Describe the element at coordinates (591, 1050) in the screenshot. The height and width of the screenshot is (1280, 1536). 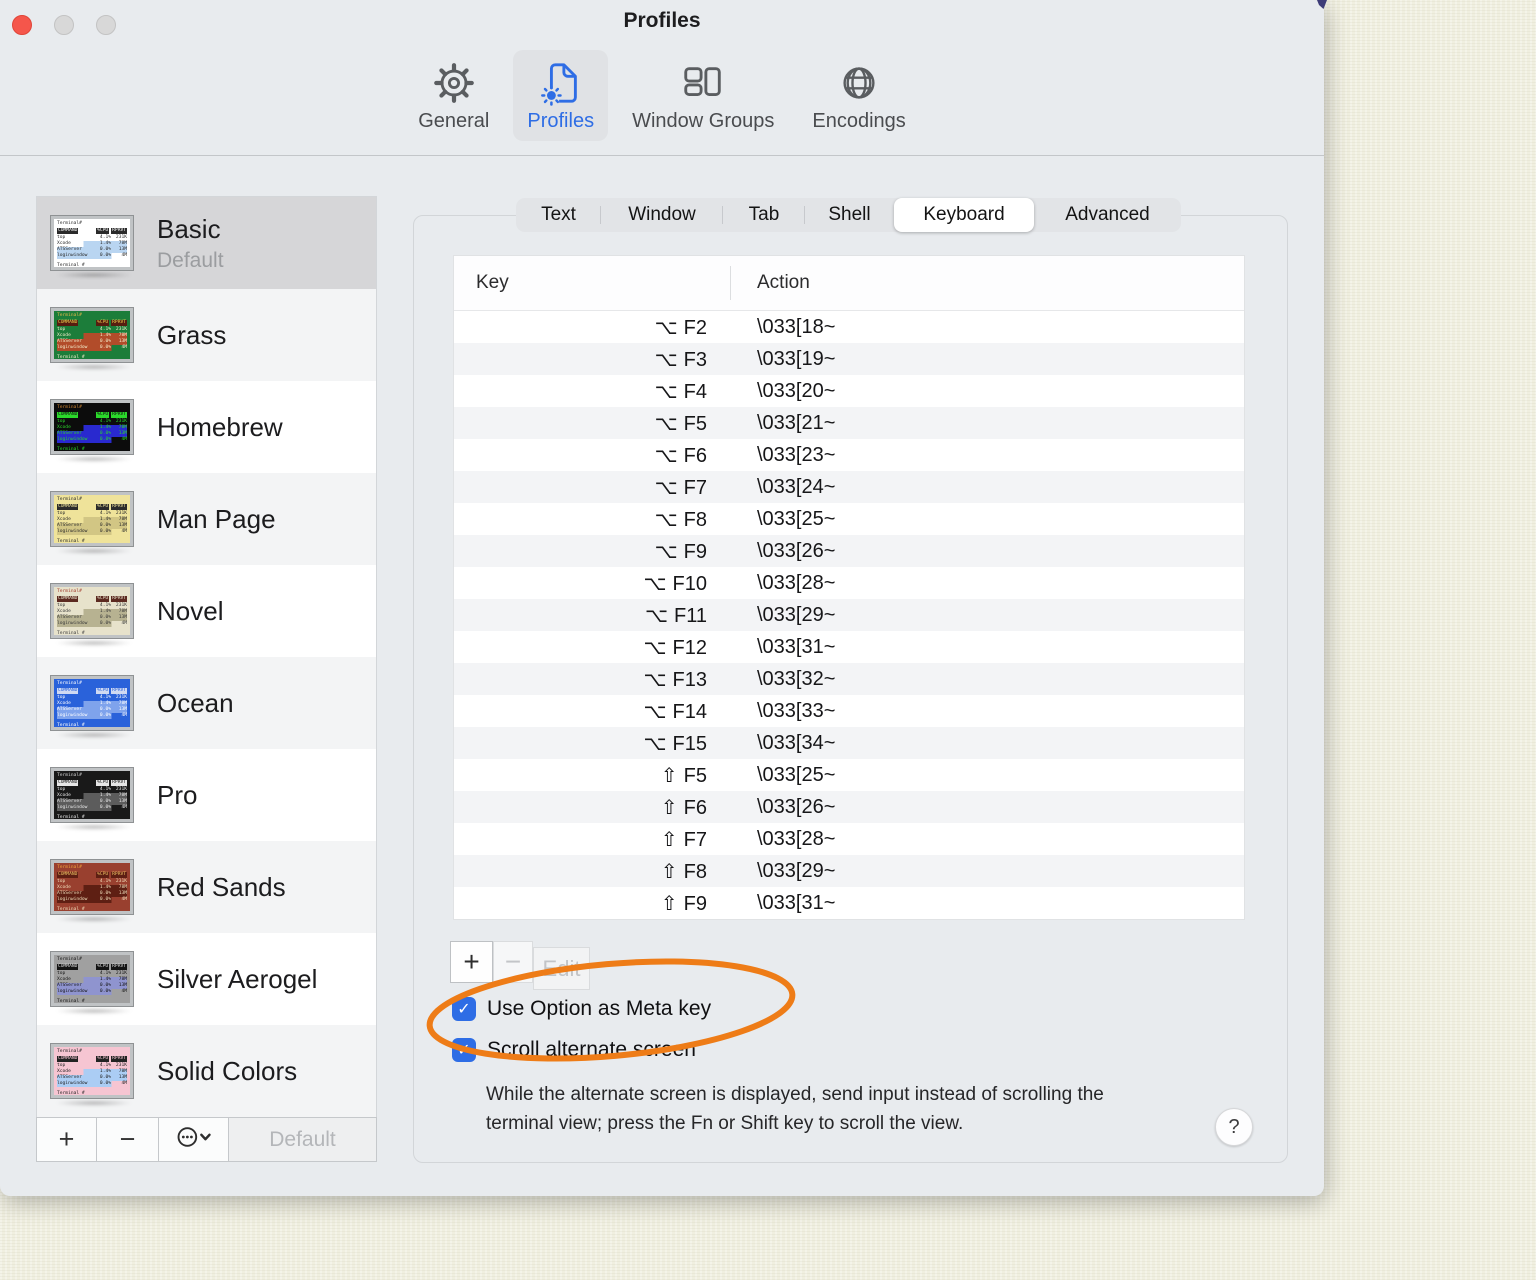
I see `checkbox-label: Scroll alternate screen` at that location.